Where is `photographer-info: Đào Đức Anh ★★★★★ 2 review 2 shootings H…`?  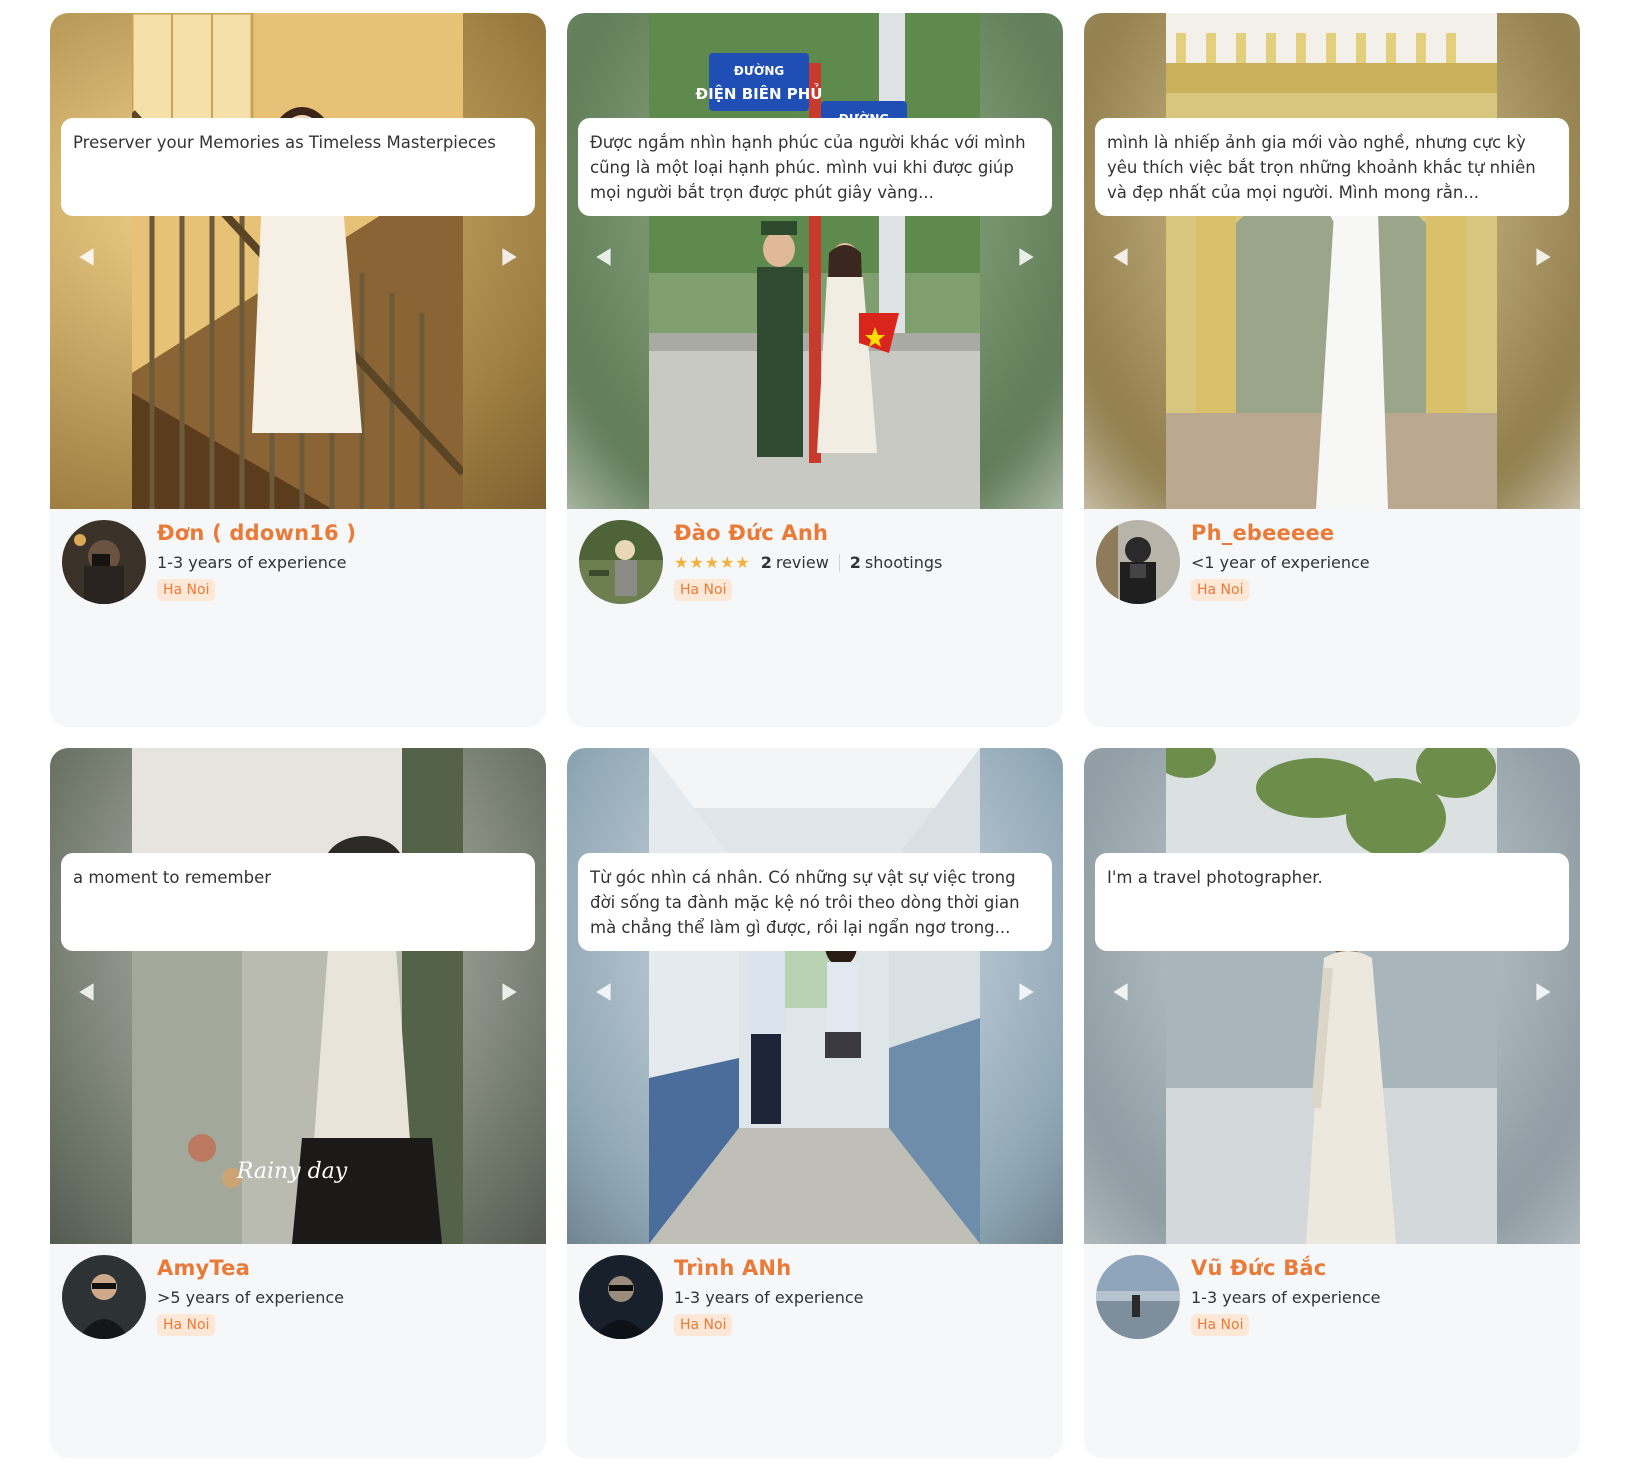 photographer-info: Đào Đức Anh ★★★★★ 2 review 2 shootings H… is located at coordinates (815, 561).